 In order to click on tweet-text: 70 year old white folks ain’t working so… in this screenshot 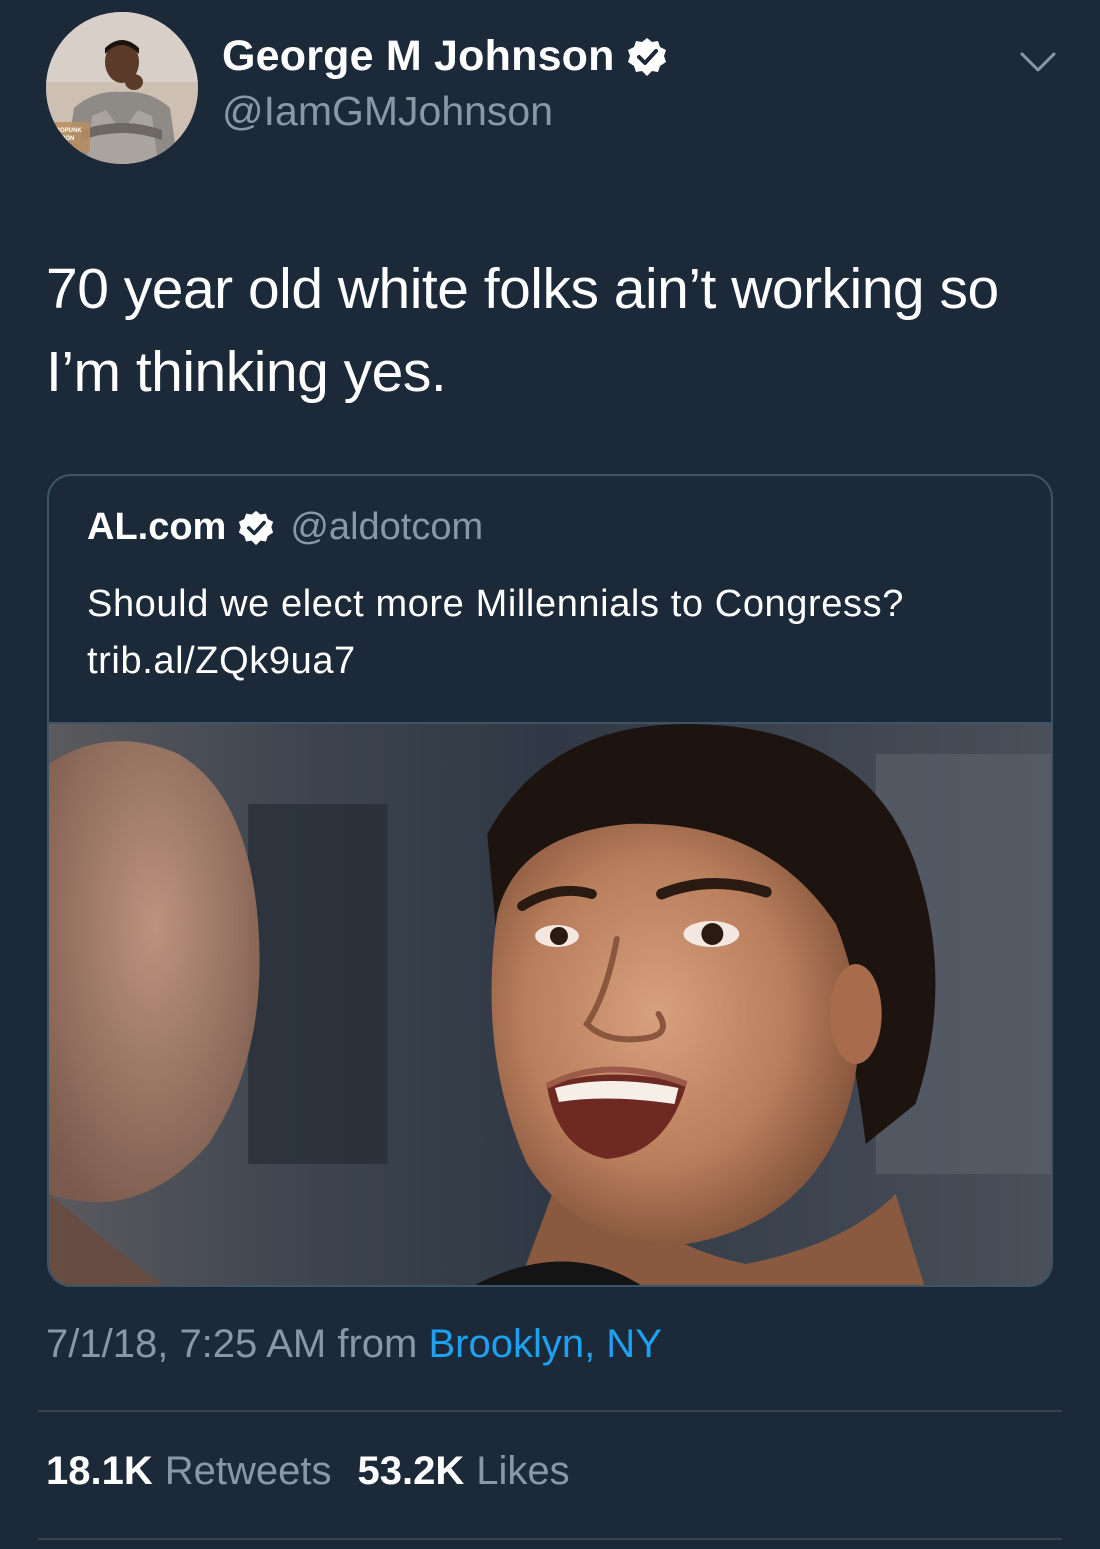, I will do `click(522, 330)`.